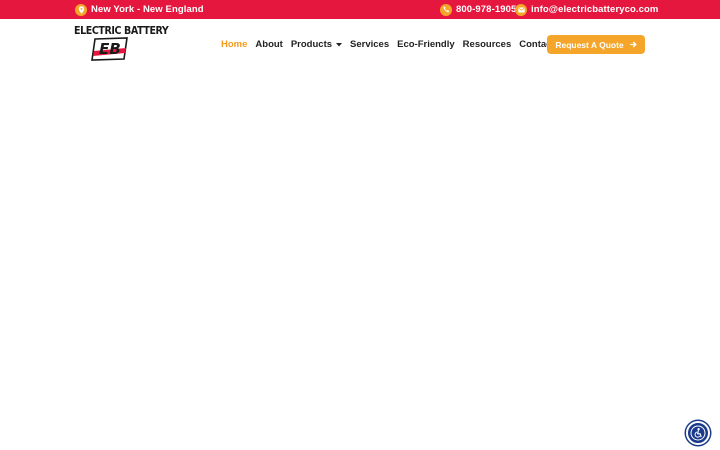  What do you see at coordinates (521, 9) in the screenshot?
I see `envelope-icon` at bounding box center [521, 9].